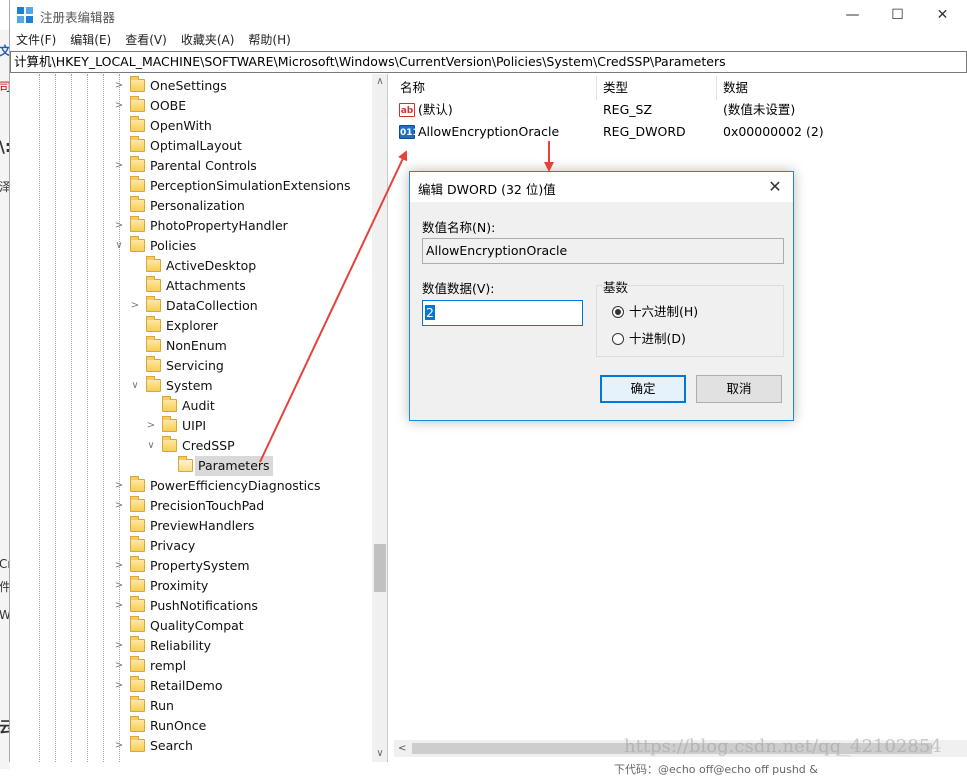 The height and width of the screenshot is (777, 967). Describe the element at coordinates (190, 266) in the screenshot. I see `tree-item: ActiveDesktop` at that location.